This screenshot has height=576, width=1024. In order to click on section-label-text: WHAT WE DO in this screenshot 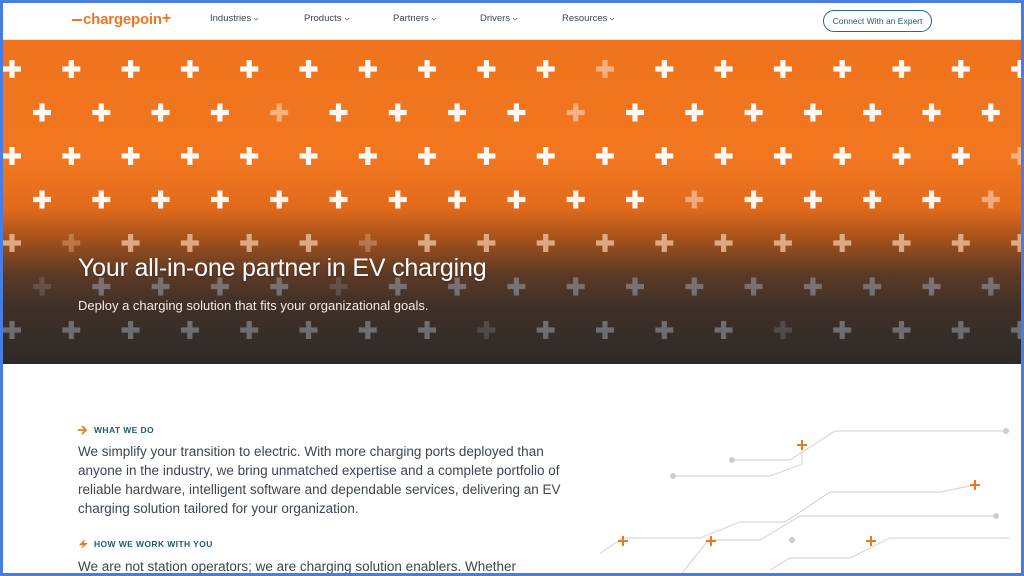, I will do `click(124, 430)`.